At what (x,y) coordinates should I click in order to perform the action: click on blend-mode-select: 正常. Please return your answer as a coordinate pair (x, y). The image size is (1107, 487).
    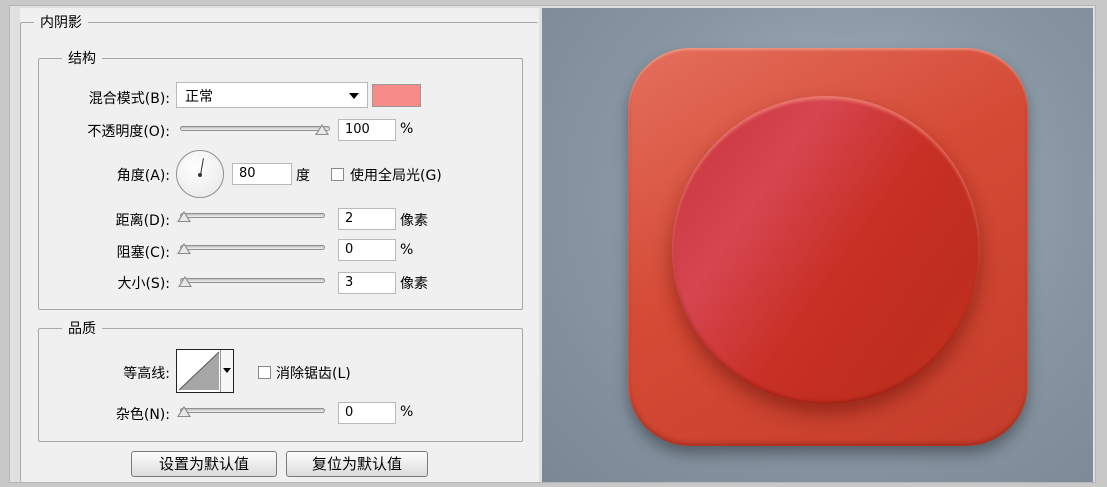
    Looking at the image, I should click on (272, 95).